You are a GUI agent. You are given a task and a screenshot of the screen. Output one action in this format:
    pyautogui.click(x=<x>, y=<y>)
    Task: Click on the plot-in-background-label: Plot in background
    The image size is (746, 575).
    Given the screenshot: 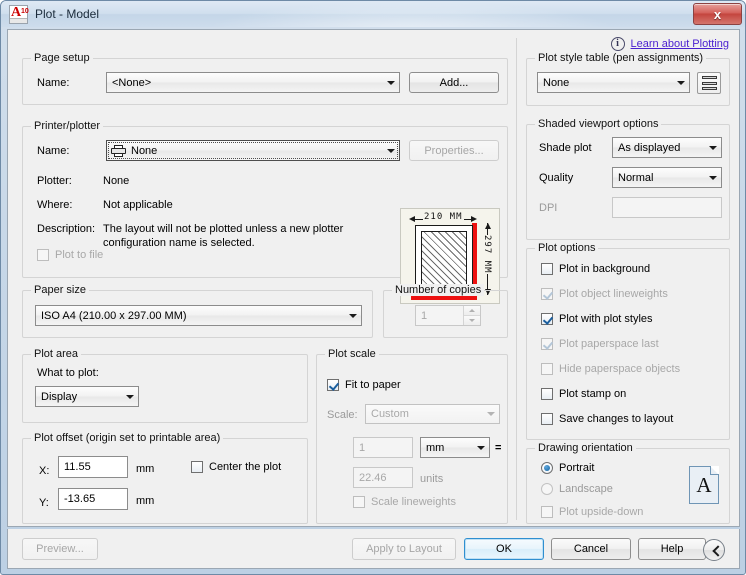 What is the action you would take?
    pyautogui.click(x=605, y=269)
    